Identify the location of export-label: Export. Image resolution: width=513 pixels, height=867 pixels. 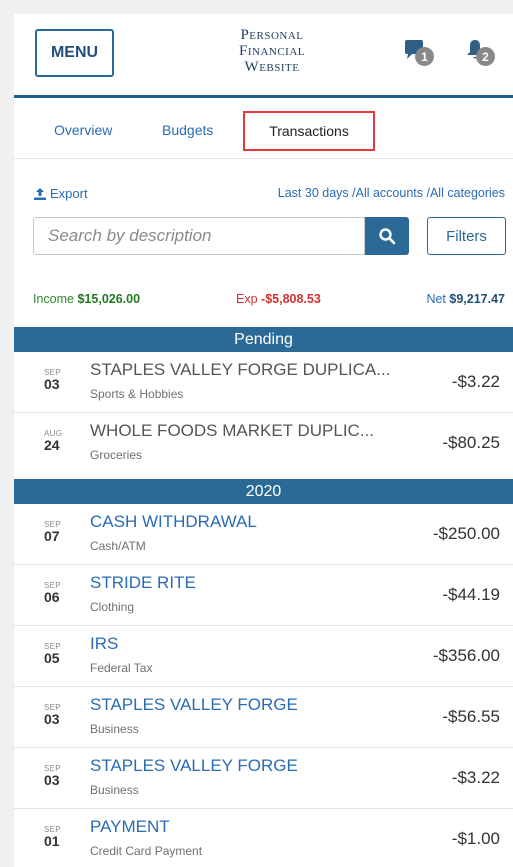
(69, 193).